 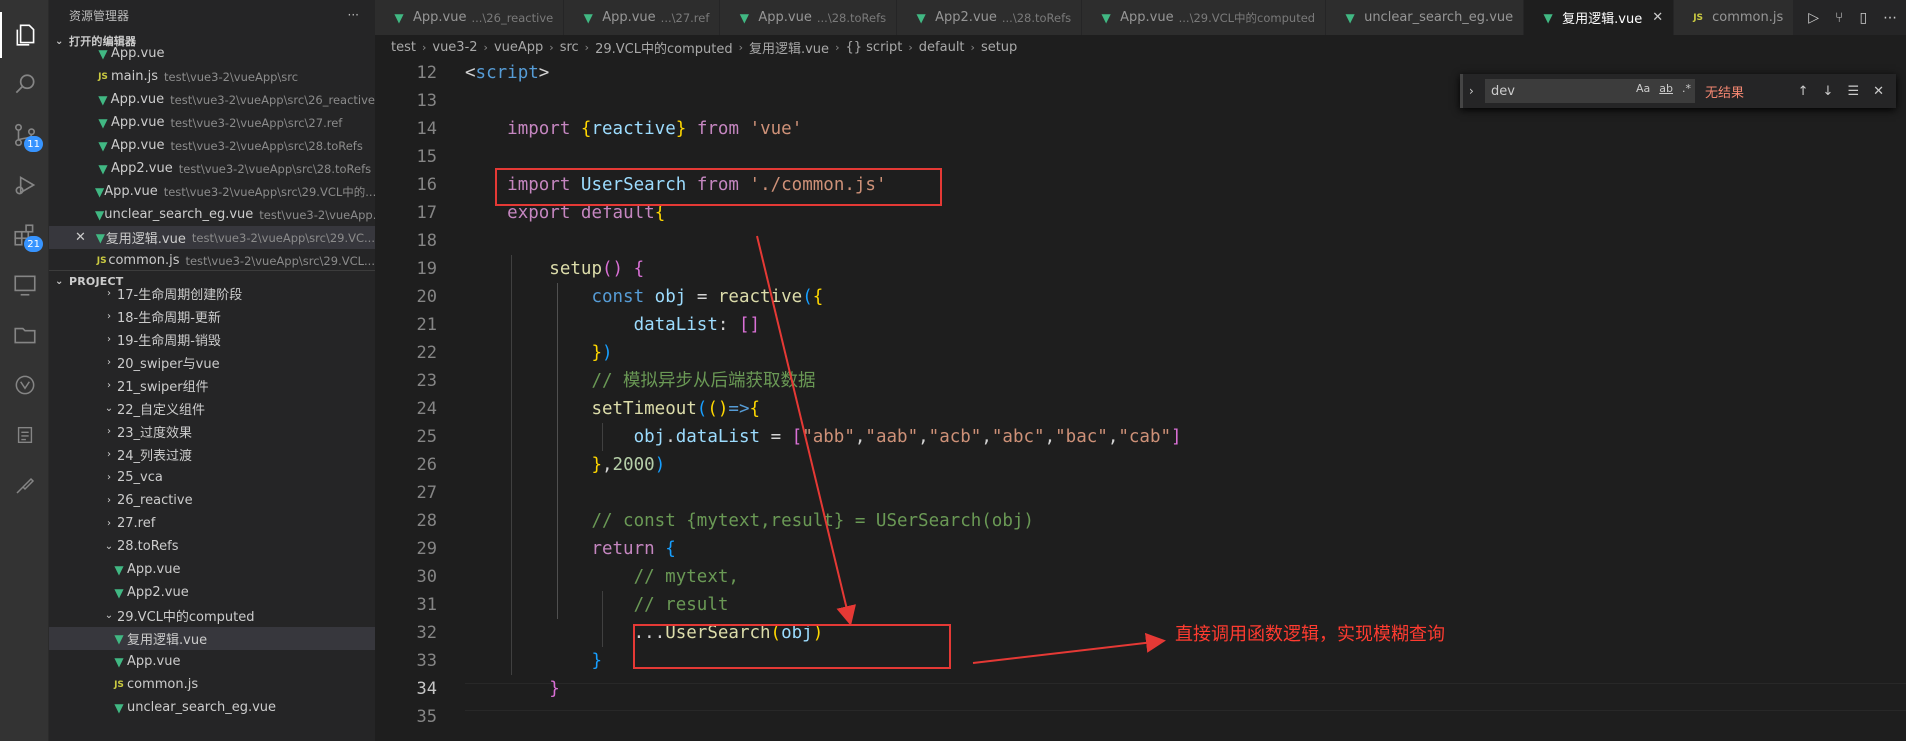 I want to click on arrow-to-usage, so click(x=806, y=430).